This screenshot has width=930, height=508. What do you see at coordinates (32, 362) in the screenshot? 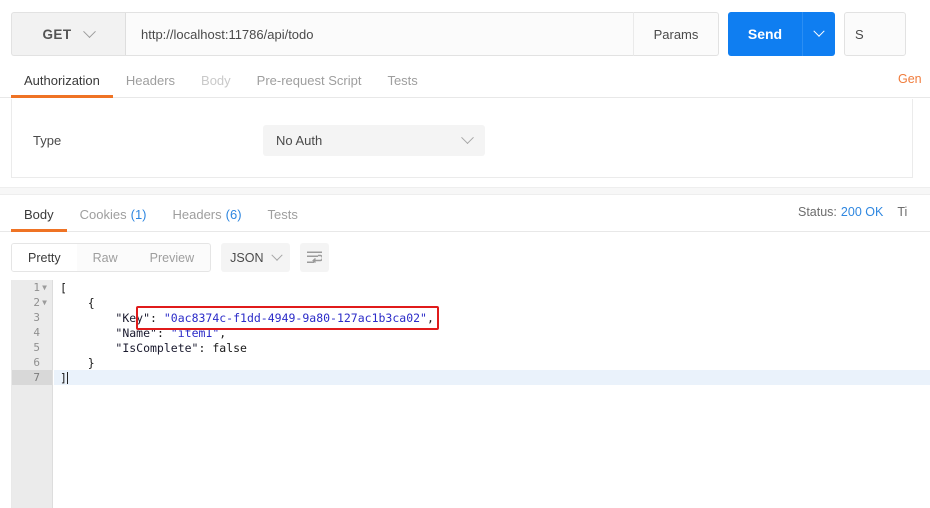
I see `gutter-line: 6▼` at bounding box center [32, 362].